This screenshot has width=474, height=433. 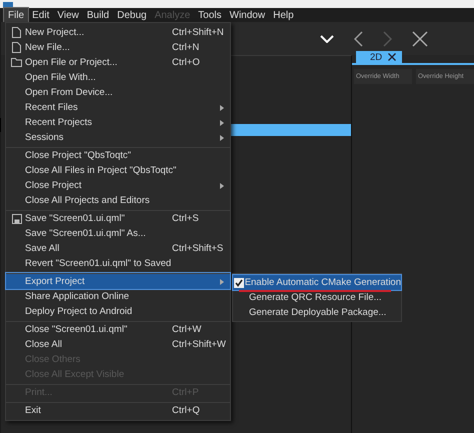 What do you see at coordinates (76, 329) in the screenshot?
I see `menu-item-label: Close "Screen01.ui.qml"` at bounding box center [76, 329].